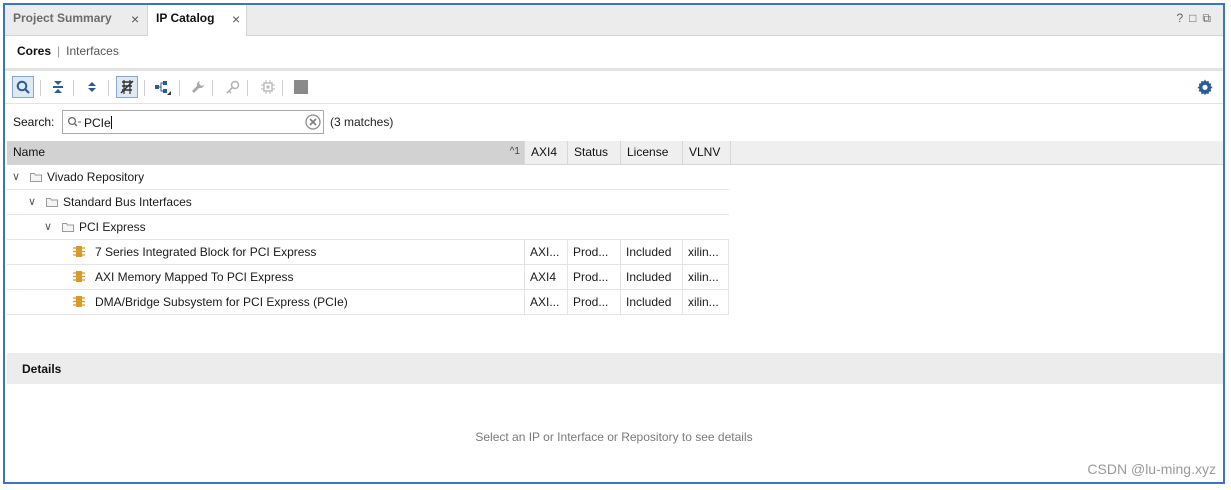 This screenshot has width=1231, height=490. Describe the element at coordinates (92, 51) in the screenshot. I see `tab-interfaces: Interfaces` at that location.